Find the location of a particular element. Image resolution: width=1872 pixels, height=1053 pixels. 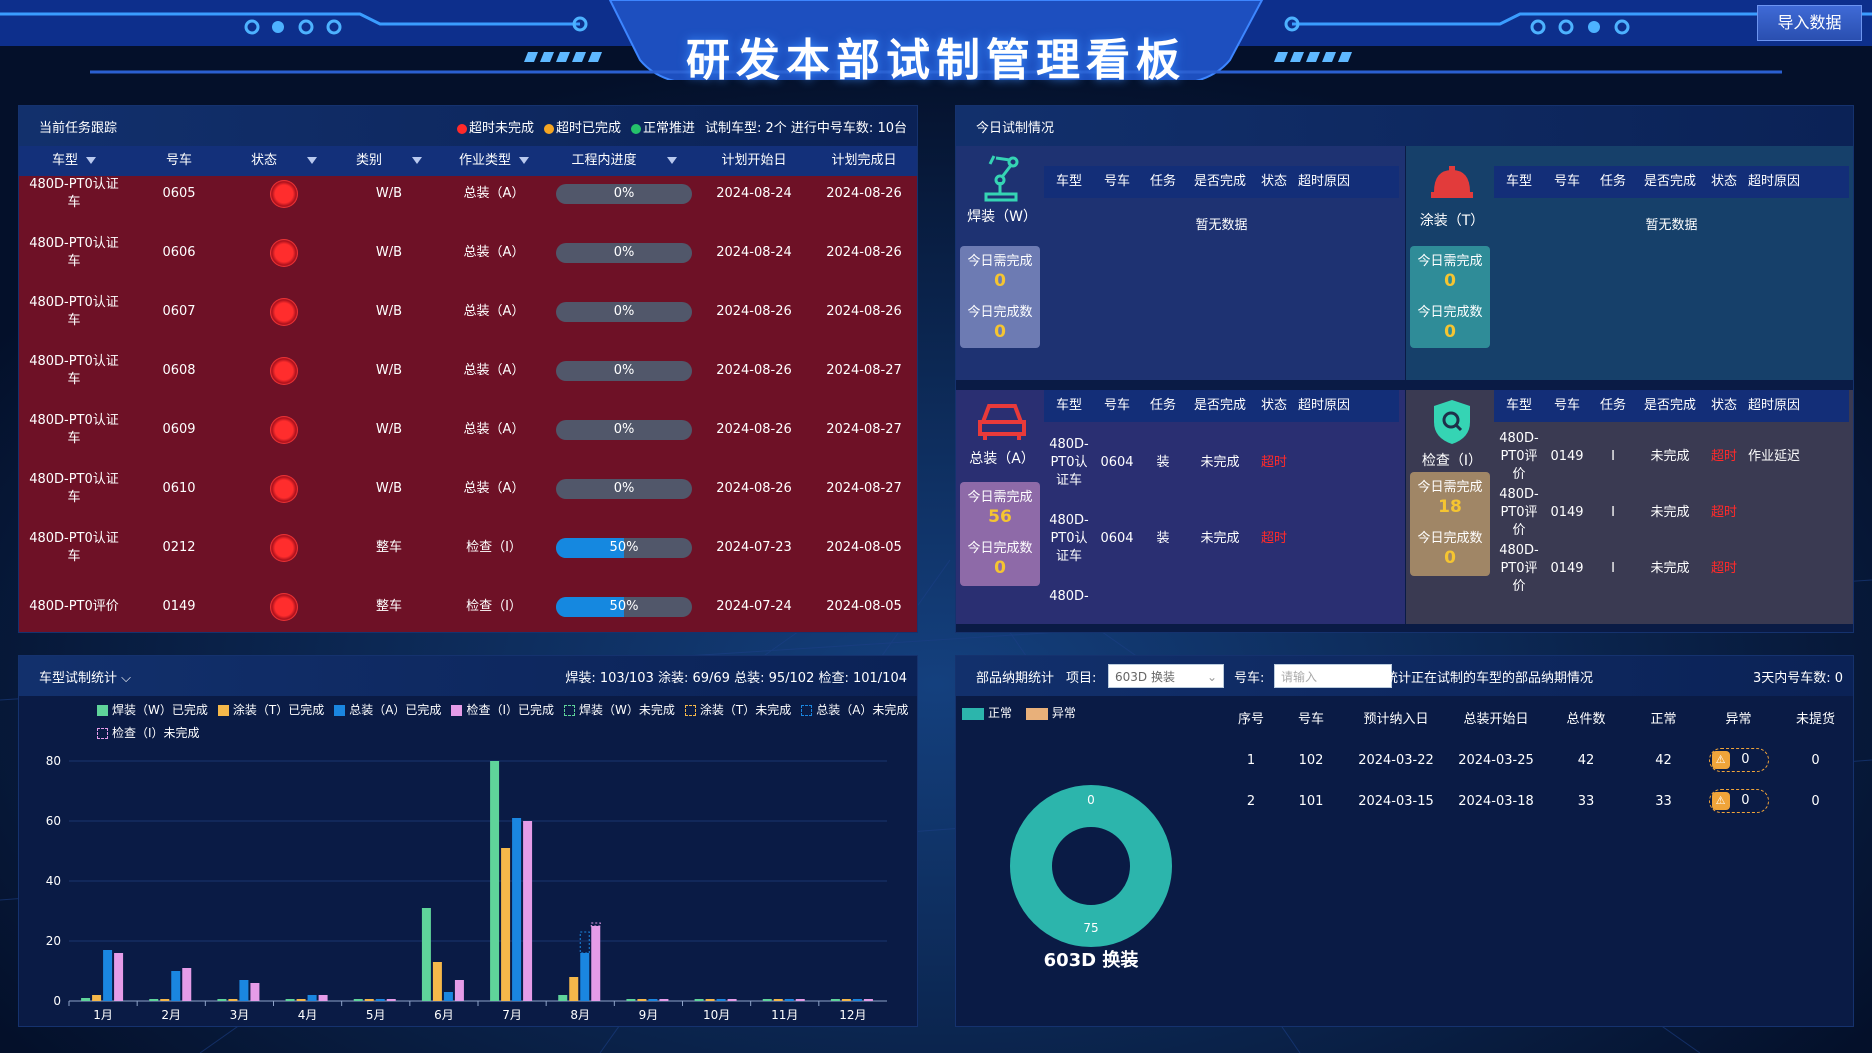

parts-total: 33 is located at coordinates (1586, 801).